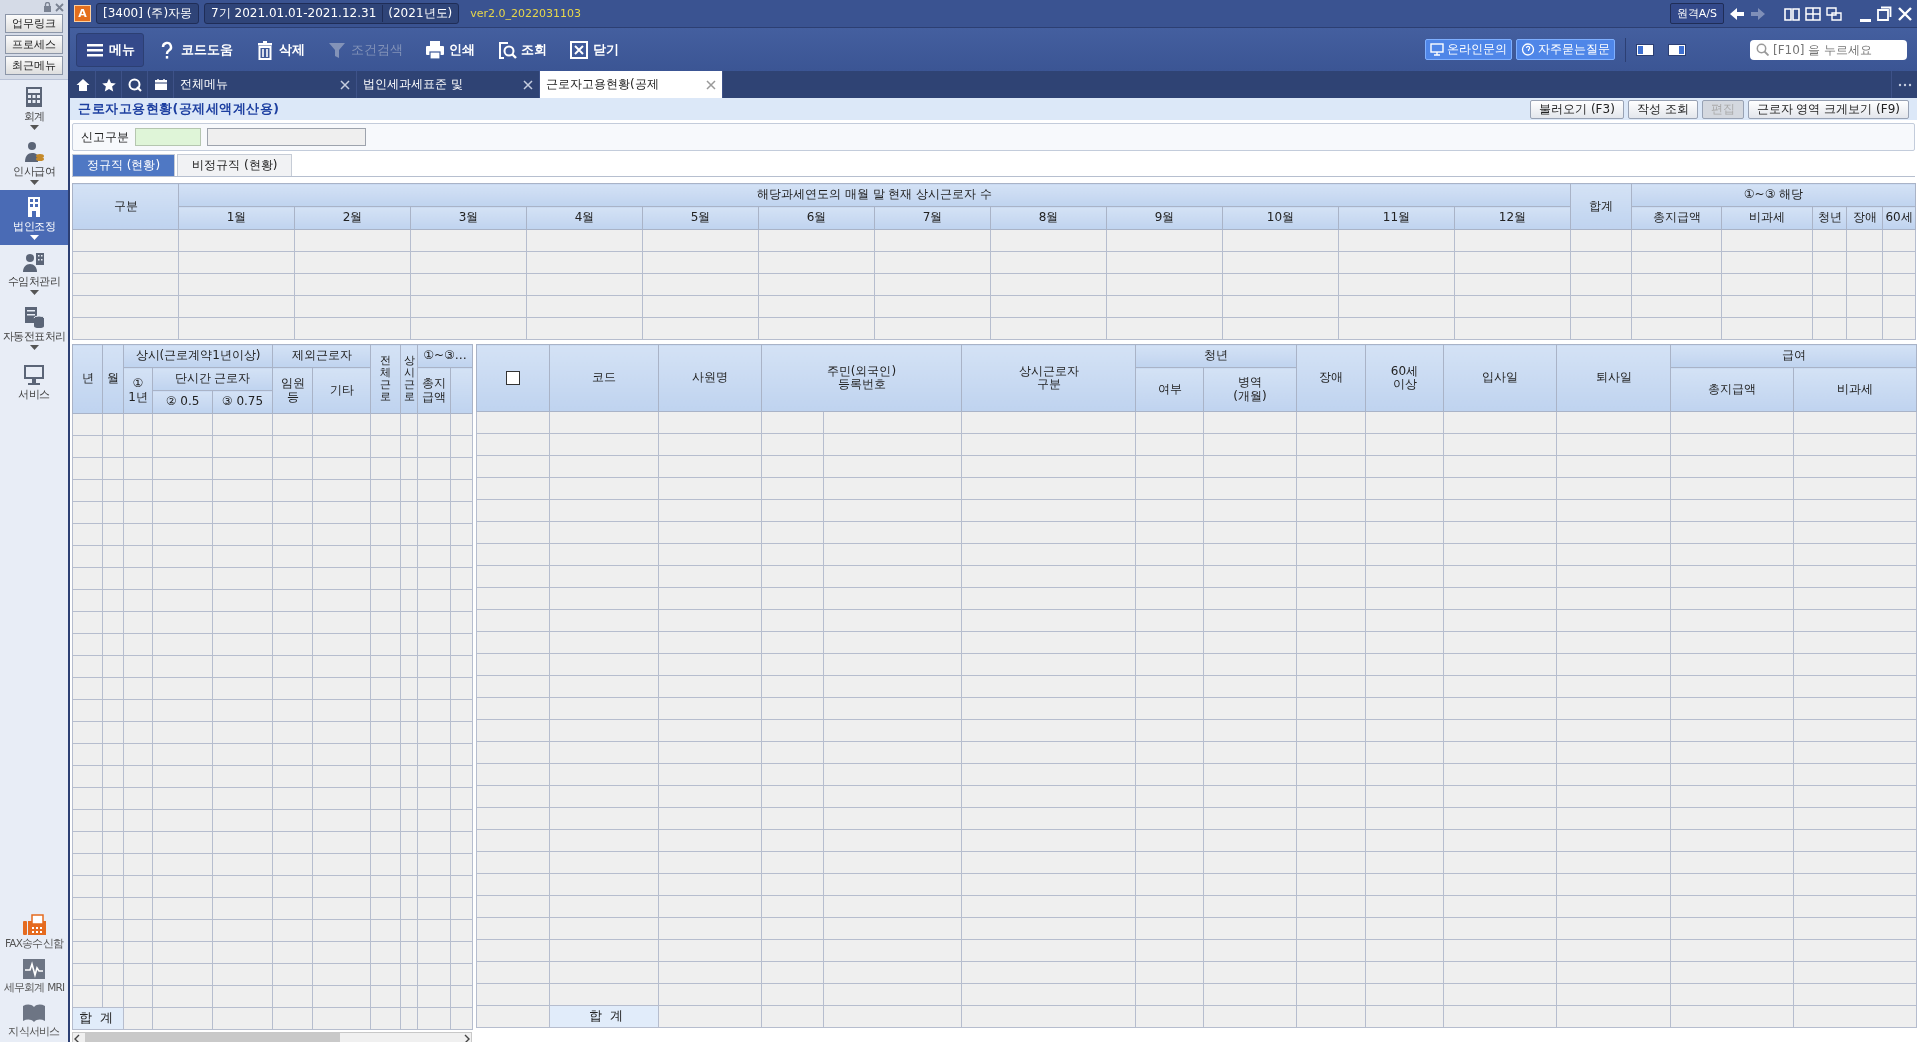 The width and height of the screenshot is (1917, 1042). I want to click on scrollbar-thumb, so click(212, 1037).